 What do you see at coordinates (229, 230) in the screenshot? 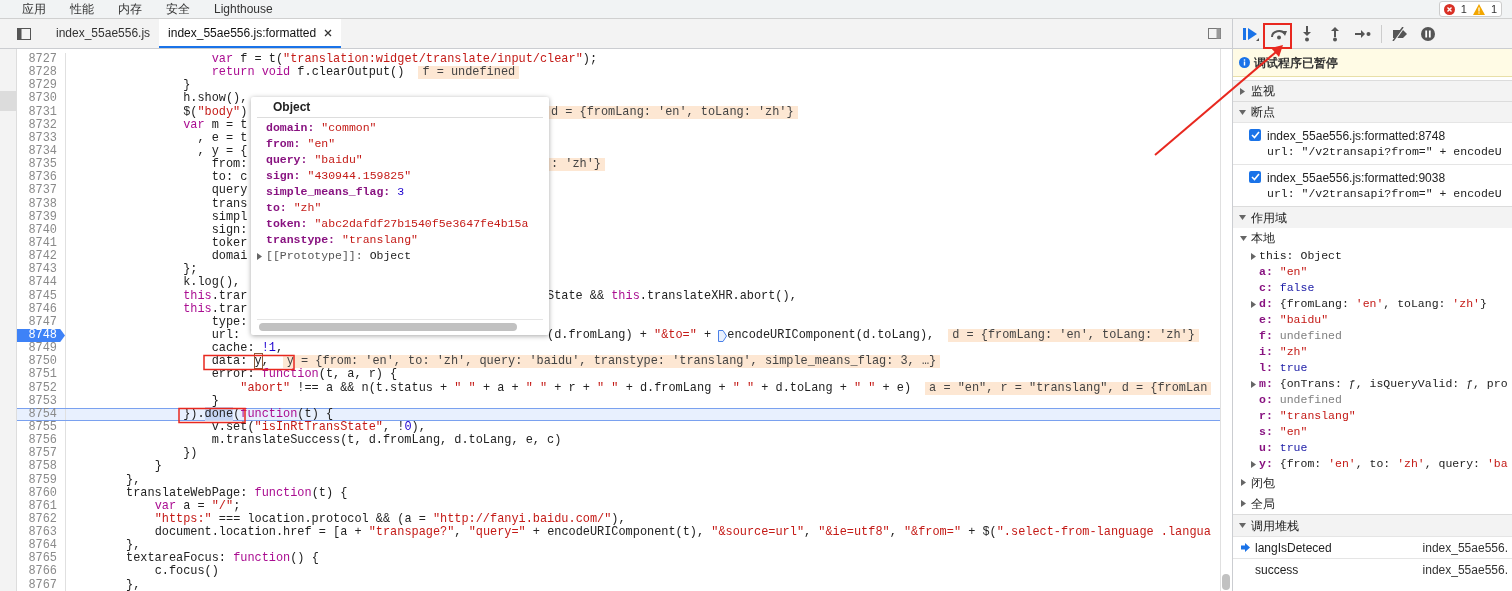
I see `code-text: sign:` at bounding box center [229, 230].